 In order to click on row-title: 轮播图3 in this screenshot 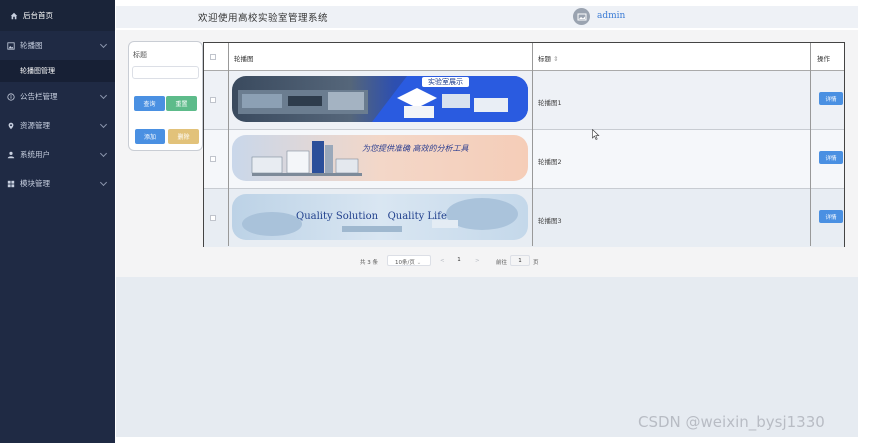, I will do `click(550, 221)`.